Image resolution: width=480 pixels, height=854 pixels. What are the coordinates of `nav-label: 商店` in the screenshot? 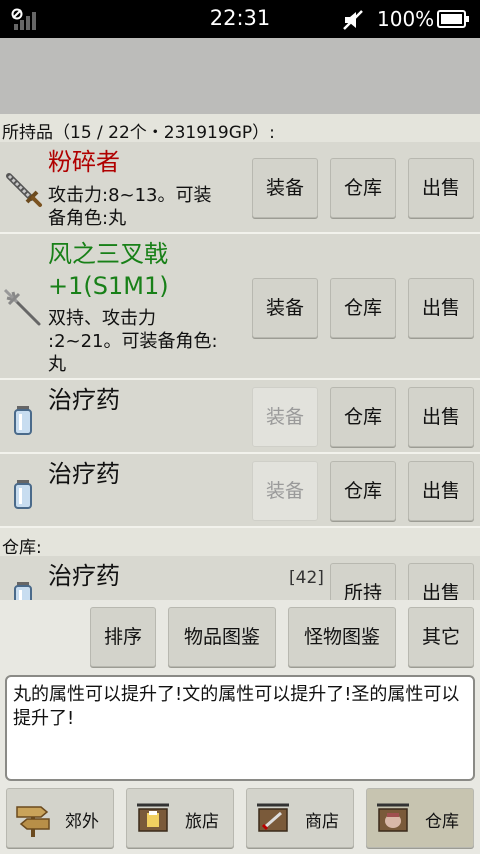 It's located at (322, 822).